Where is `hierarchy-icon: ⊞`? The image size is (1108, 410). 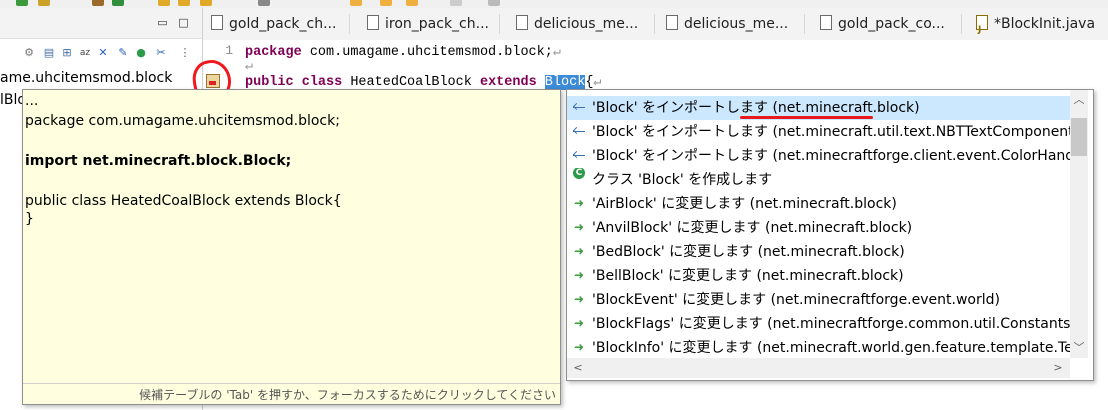 hierarchy-icon: ⊞ is located at coordinates (67, 53).